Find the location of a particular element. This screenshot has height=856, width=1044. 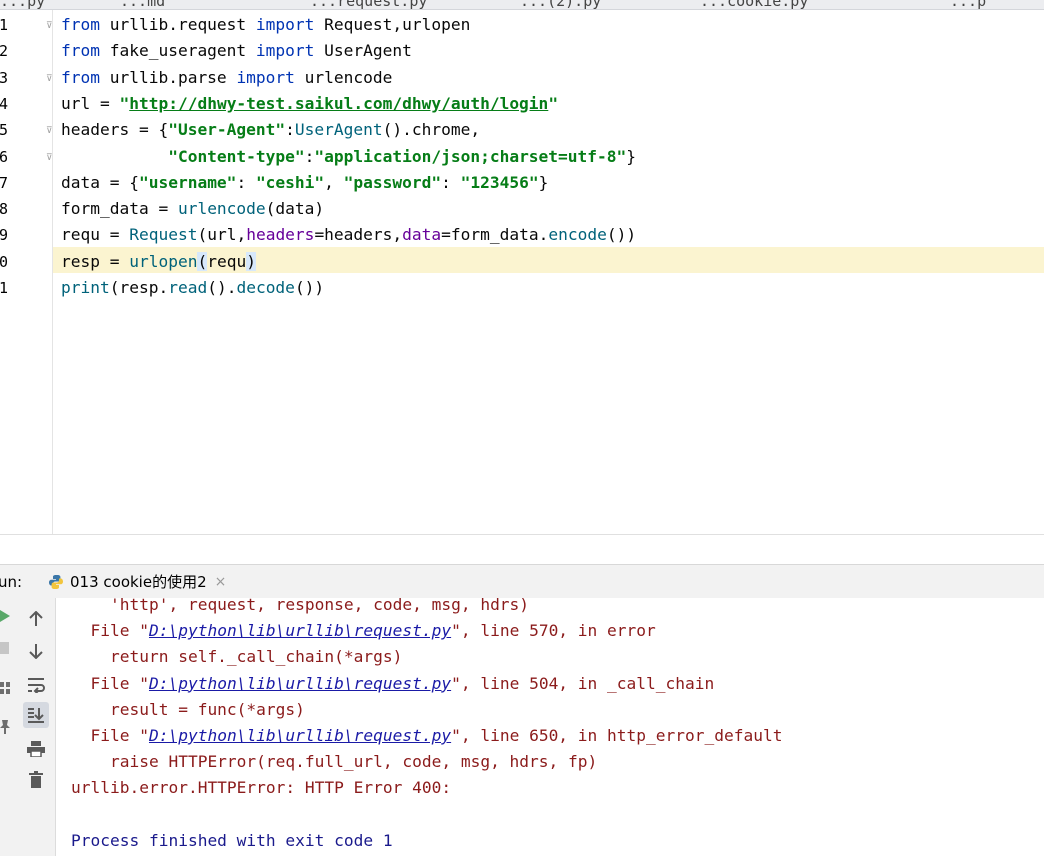

line-number: 4 is located at coordinates (4, 103).